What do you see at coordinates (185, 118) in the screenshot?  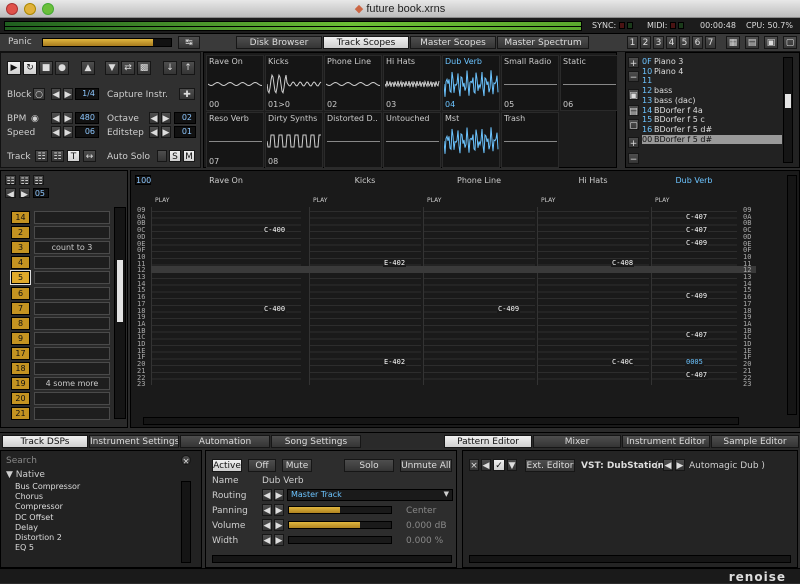 I see `octave-value: 02` at bounding box center [185, 118].